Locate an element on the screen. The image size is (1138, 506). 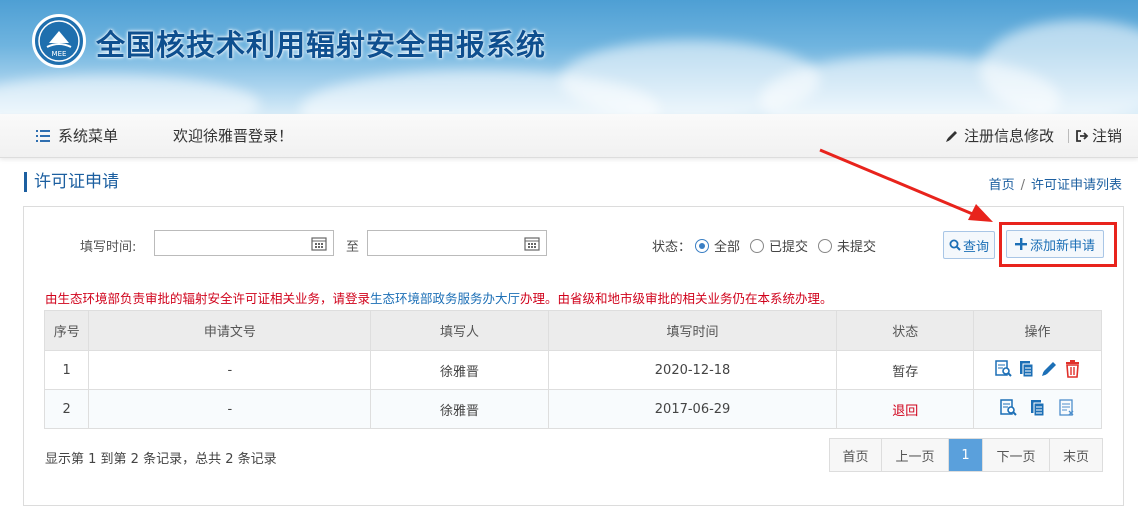
annotation-arrow is located at coordinates (906, 185).